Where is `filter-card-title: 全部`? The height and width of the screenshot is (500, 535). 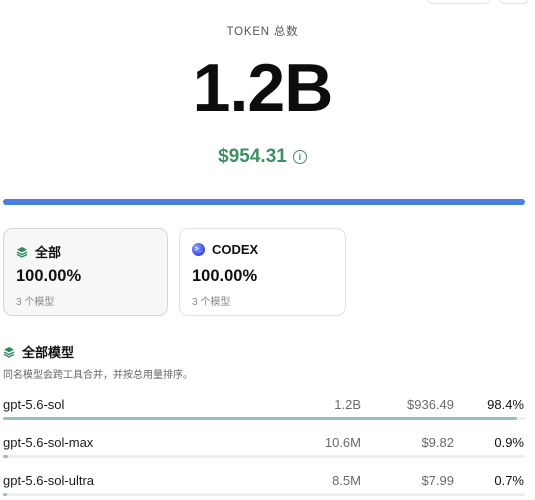
filter-card-title: 全部 is located at coordinates (48, 252).